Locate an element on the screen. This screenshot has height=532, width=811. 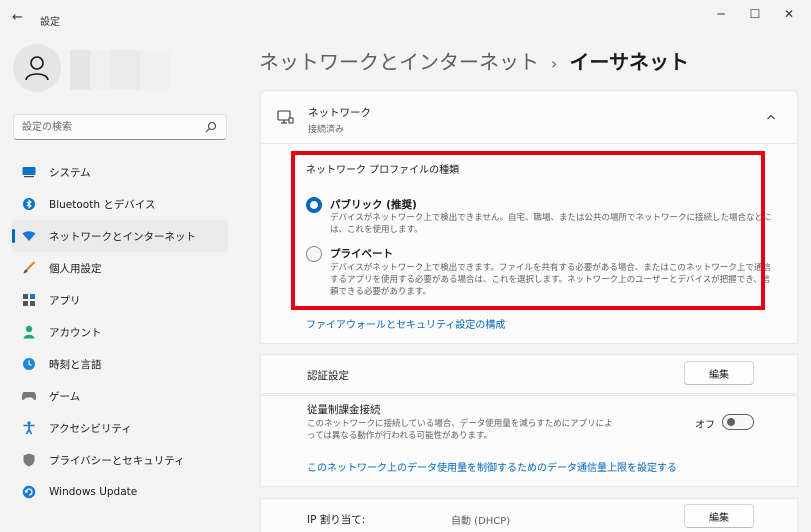
gamepad-icon is located at coordinates (29, 396).